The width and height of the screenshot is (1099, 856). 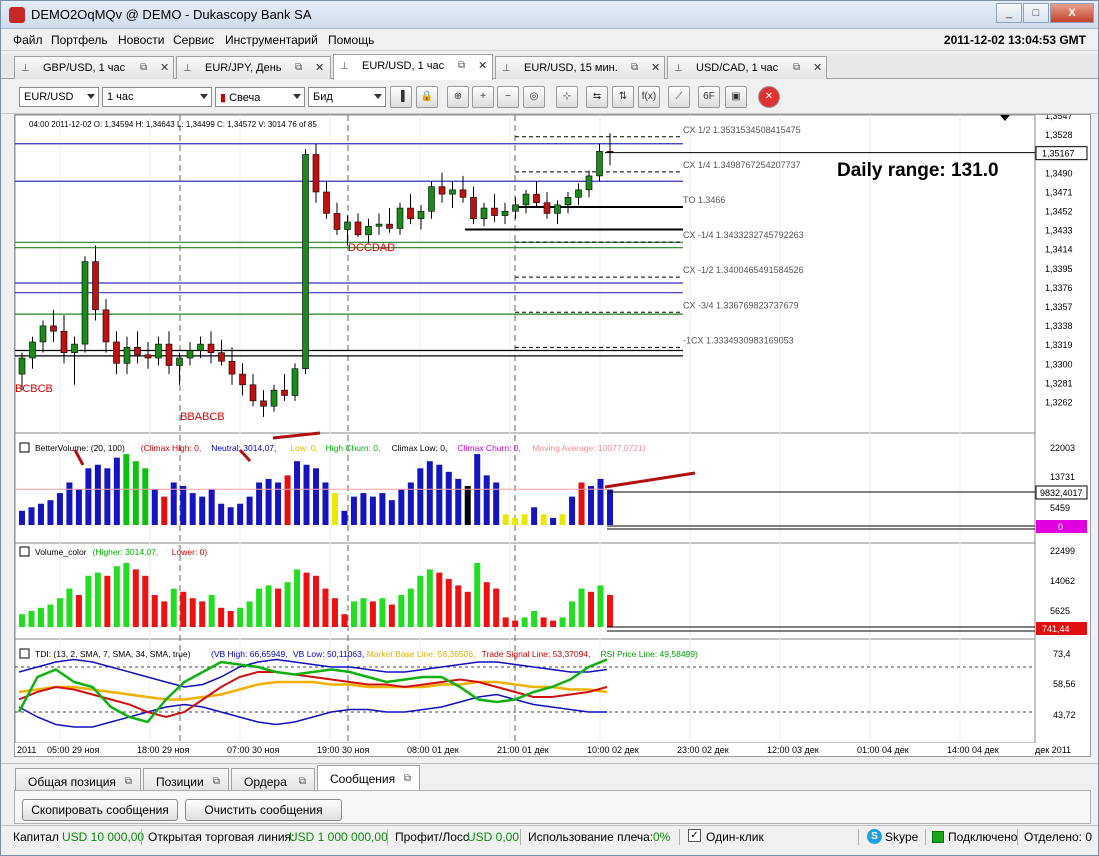 What do you see at coordinates (567, 97) in the screenshot?
I see `cursor-icon: ⊹` at bounding box center [567, 97].